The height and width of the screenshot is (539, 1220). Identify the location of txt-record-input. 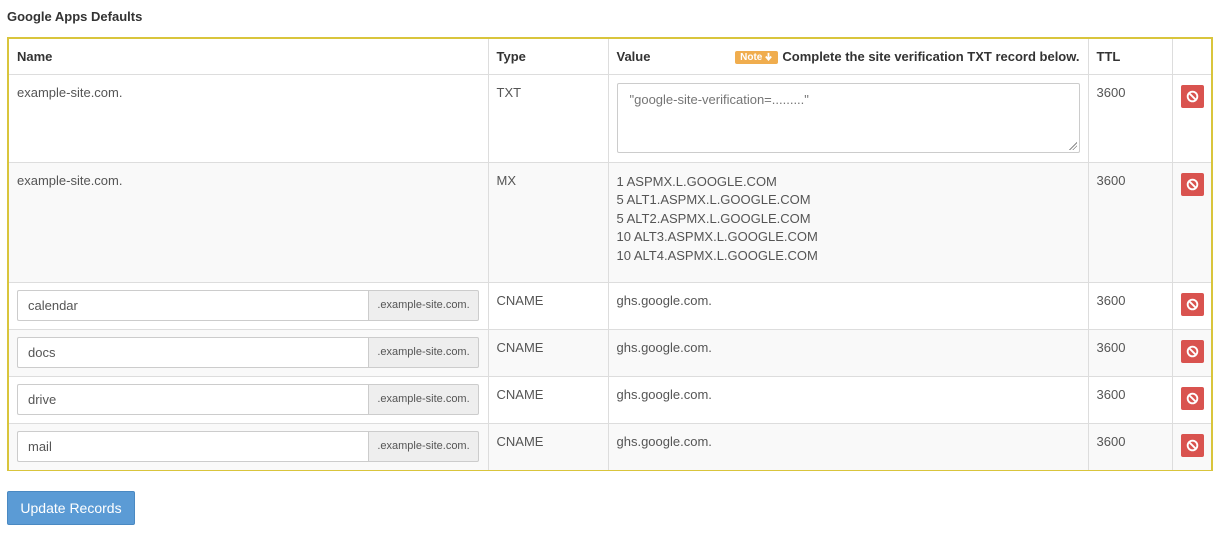
(848, 117).